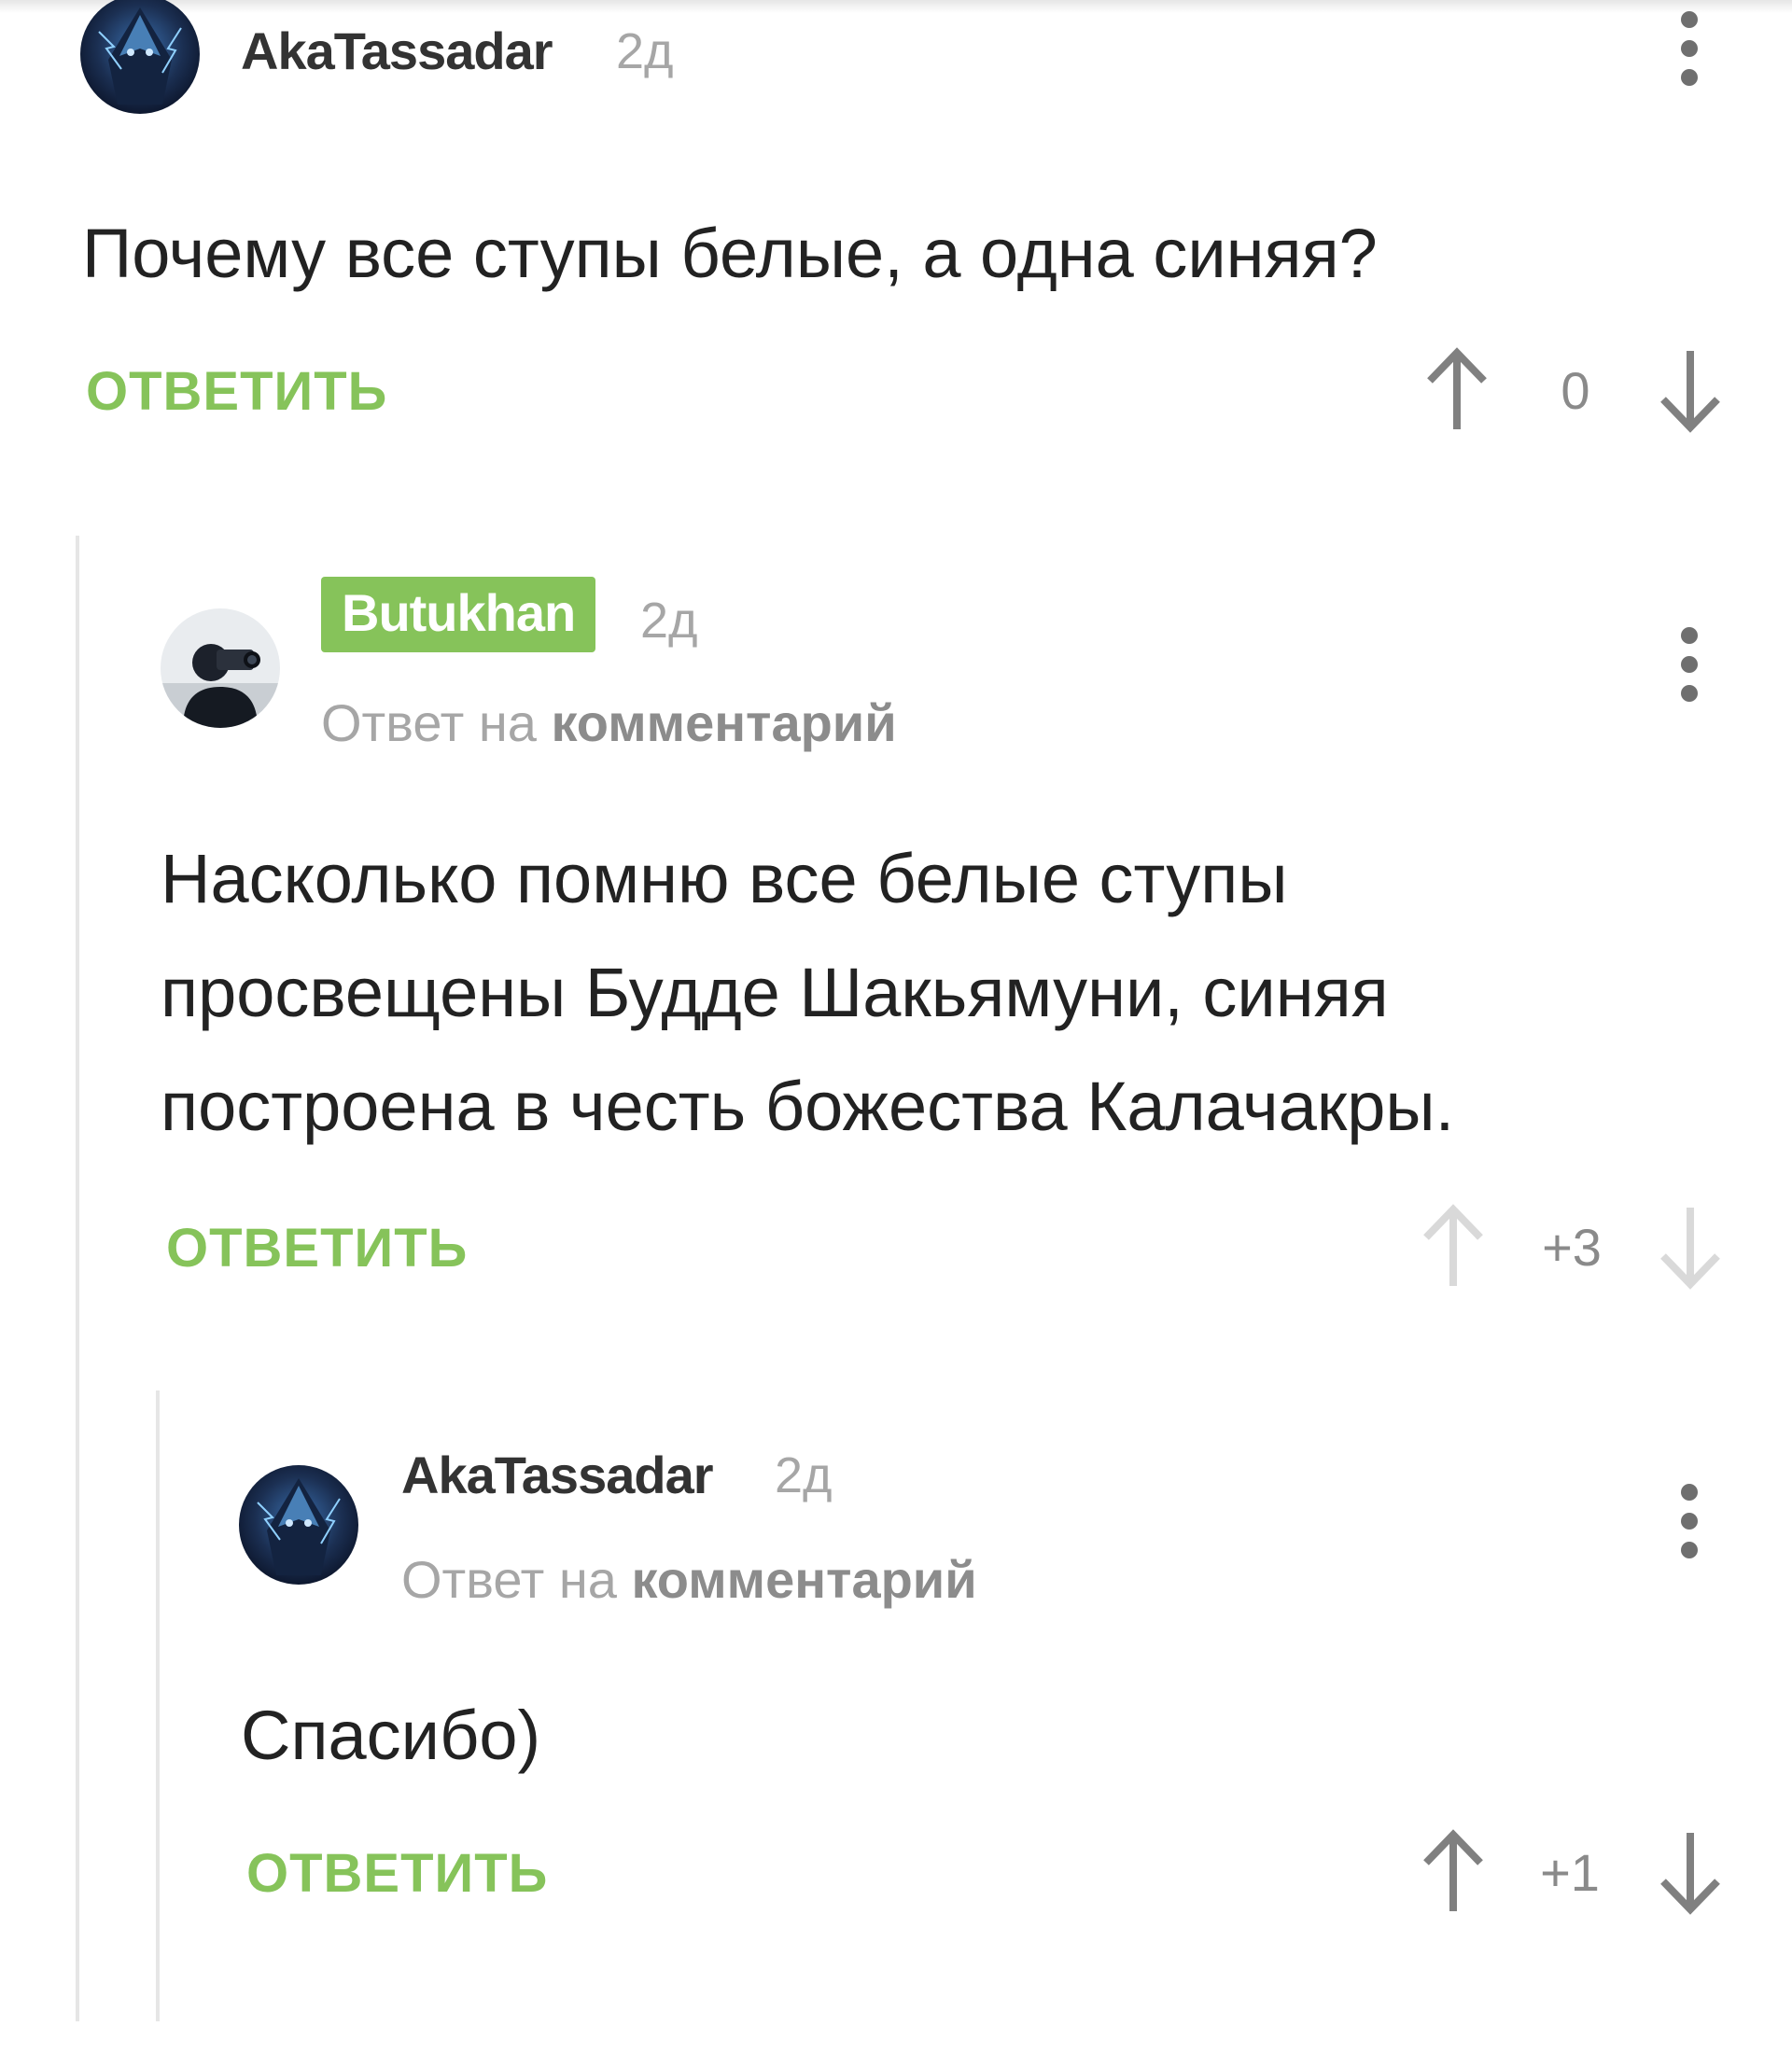 The height and width of the screenshot is (2068, 1792). What do you see at coordinates (391, 1735) in the screenshot?
I see `comment-text: Спасибо)` at bounding box center [391, 1735].